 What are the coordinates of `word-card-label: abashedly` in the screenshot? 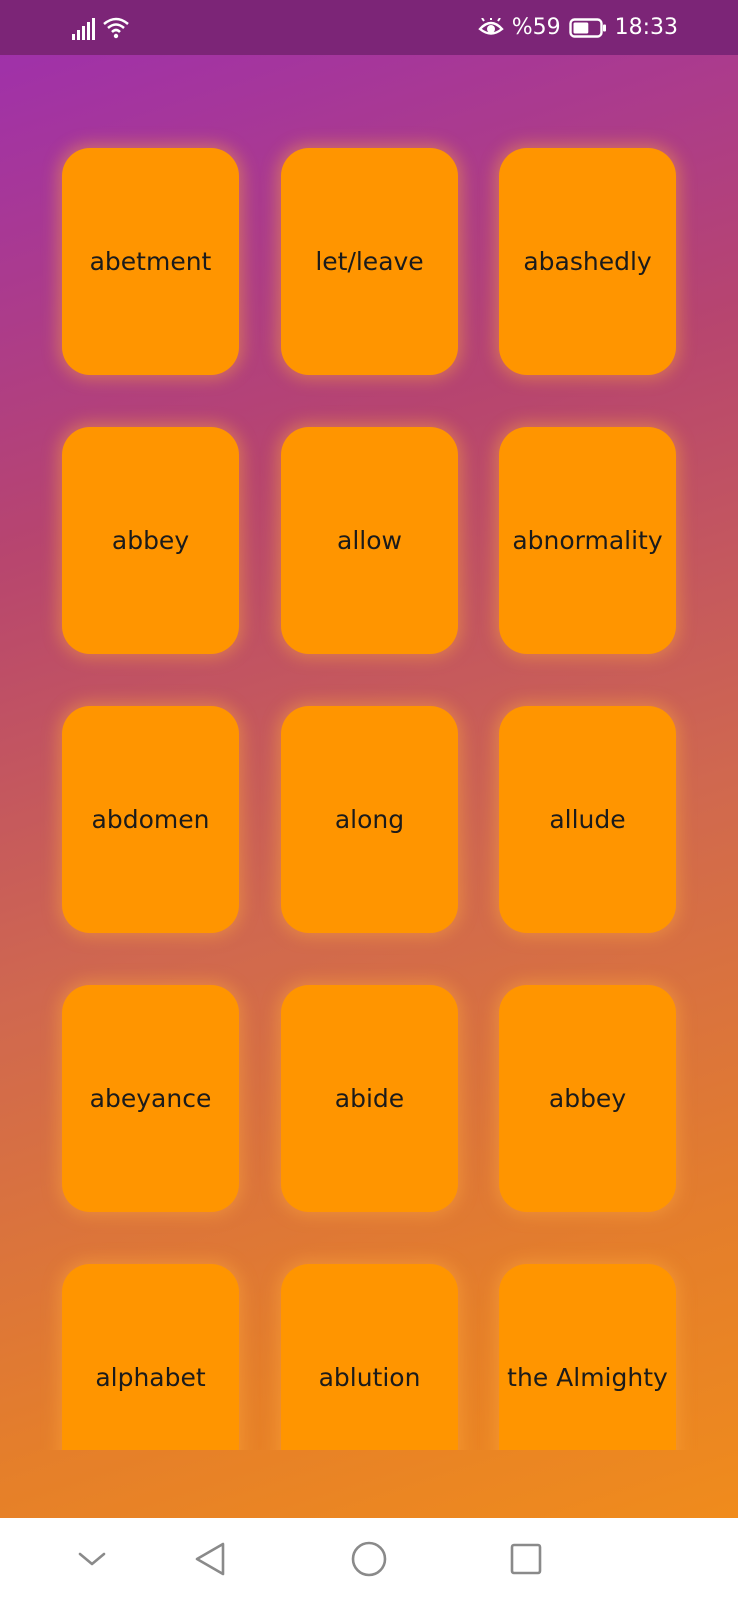 It's located at (587, 261).